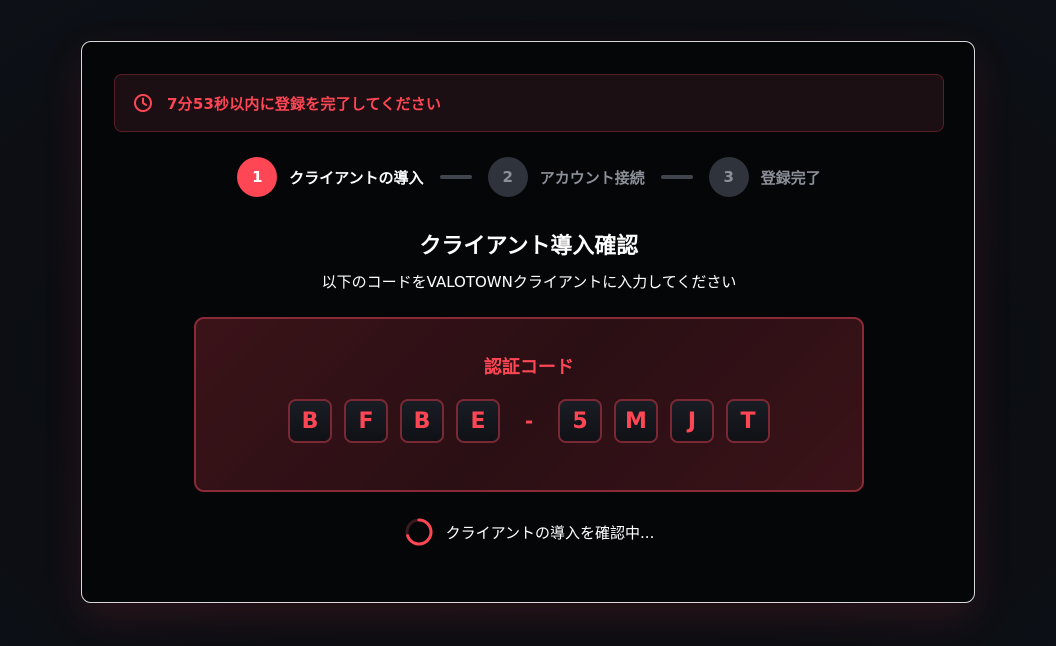  I want to click on timer-message: 7分53秒以内に登録を完了してください, so click(304, 103).